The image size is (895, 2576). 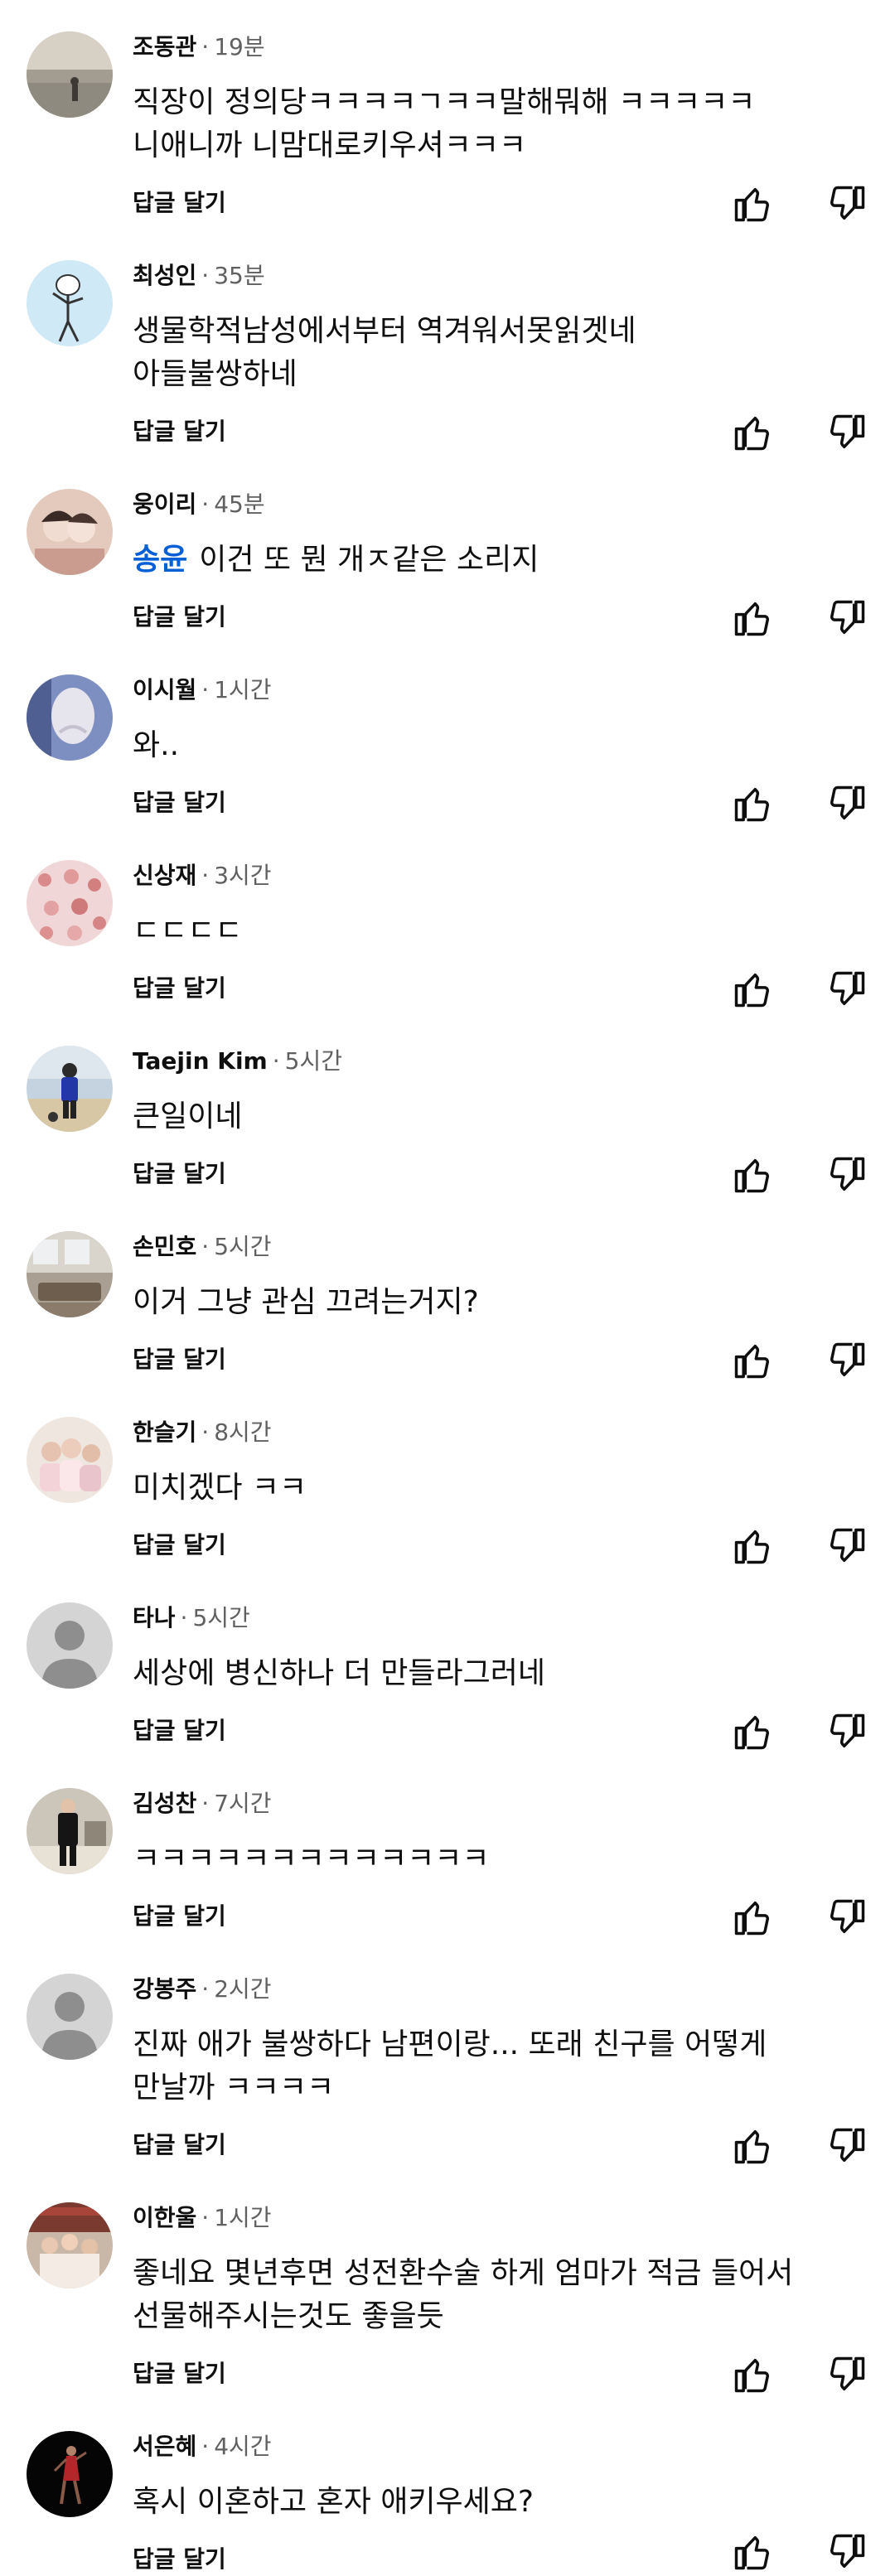 What do you see at coordinates (154, 1617) in the screenshot?
I see `author-name: 타나` at bounding box center [154, 1617].